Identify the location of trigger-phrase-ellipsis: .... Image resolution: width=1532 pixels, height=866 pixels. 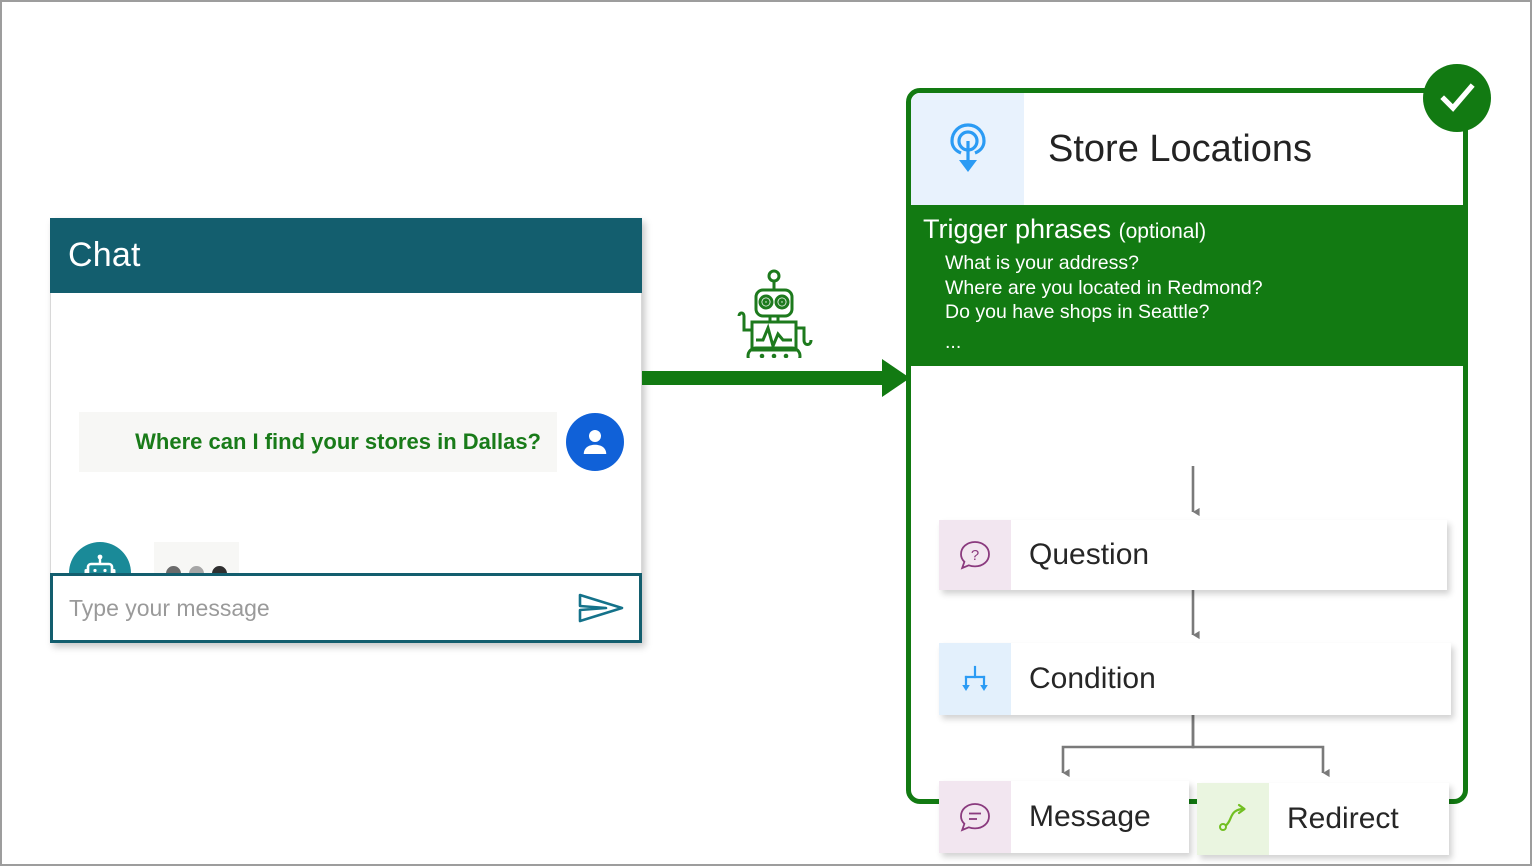
(953, 341).